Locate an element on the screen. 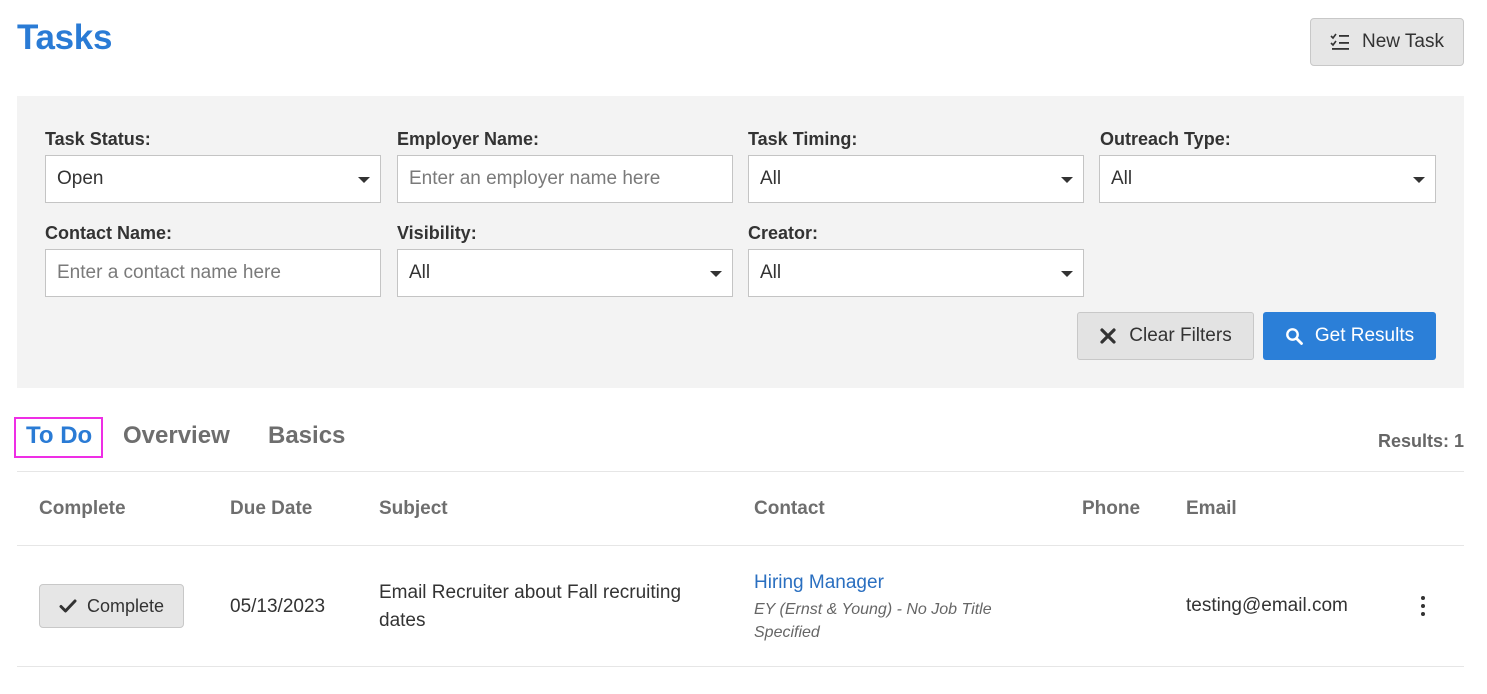 The width and height of the screenshot is (1487, 694). page-title: Tasks is located at coordinates (65, 37).